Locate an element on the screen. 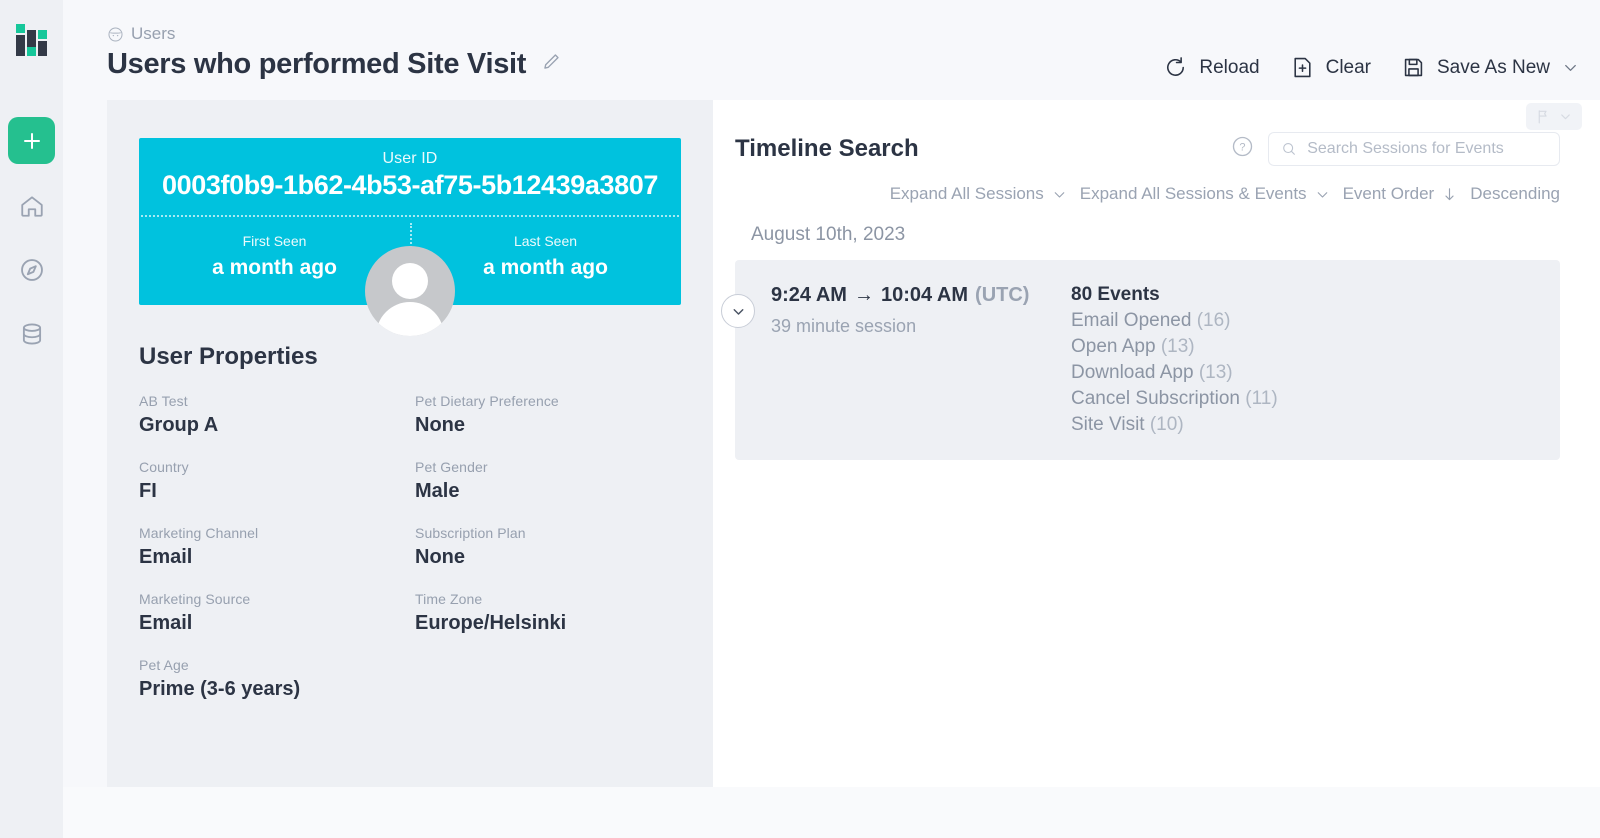 This screenshot has height=838, width=1600. clear-button: Clear is located at coordinates (1330, 67).